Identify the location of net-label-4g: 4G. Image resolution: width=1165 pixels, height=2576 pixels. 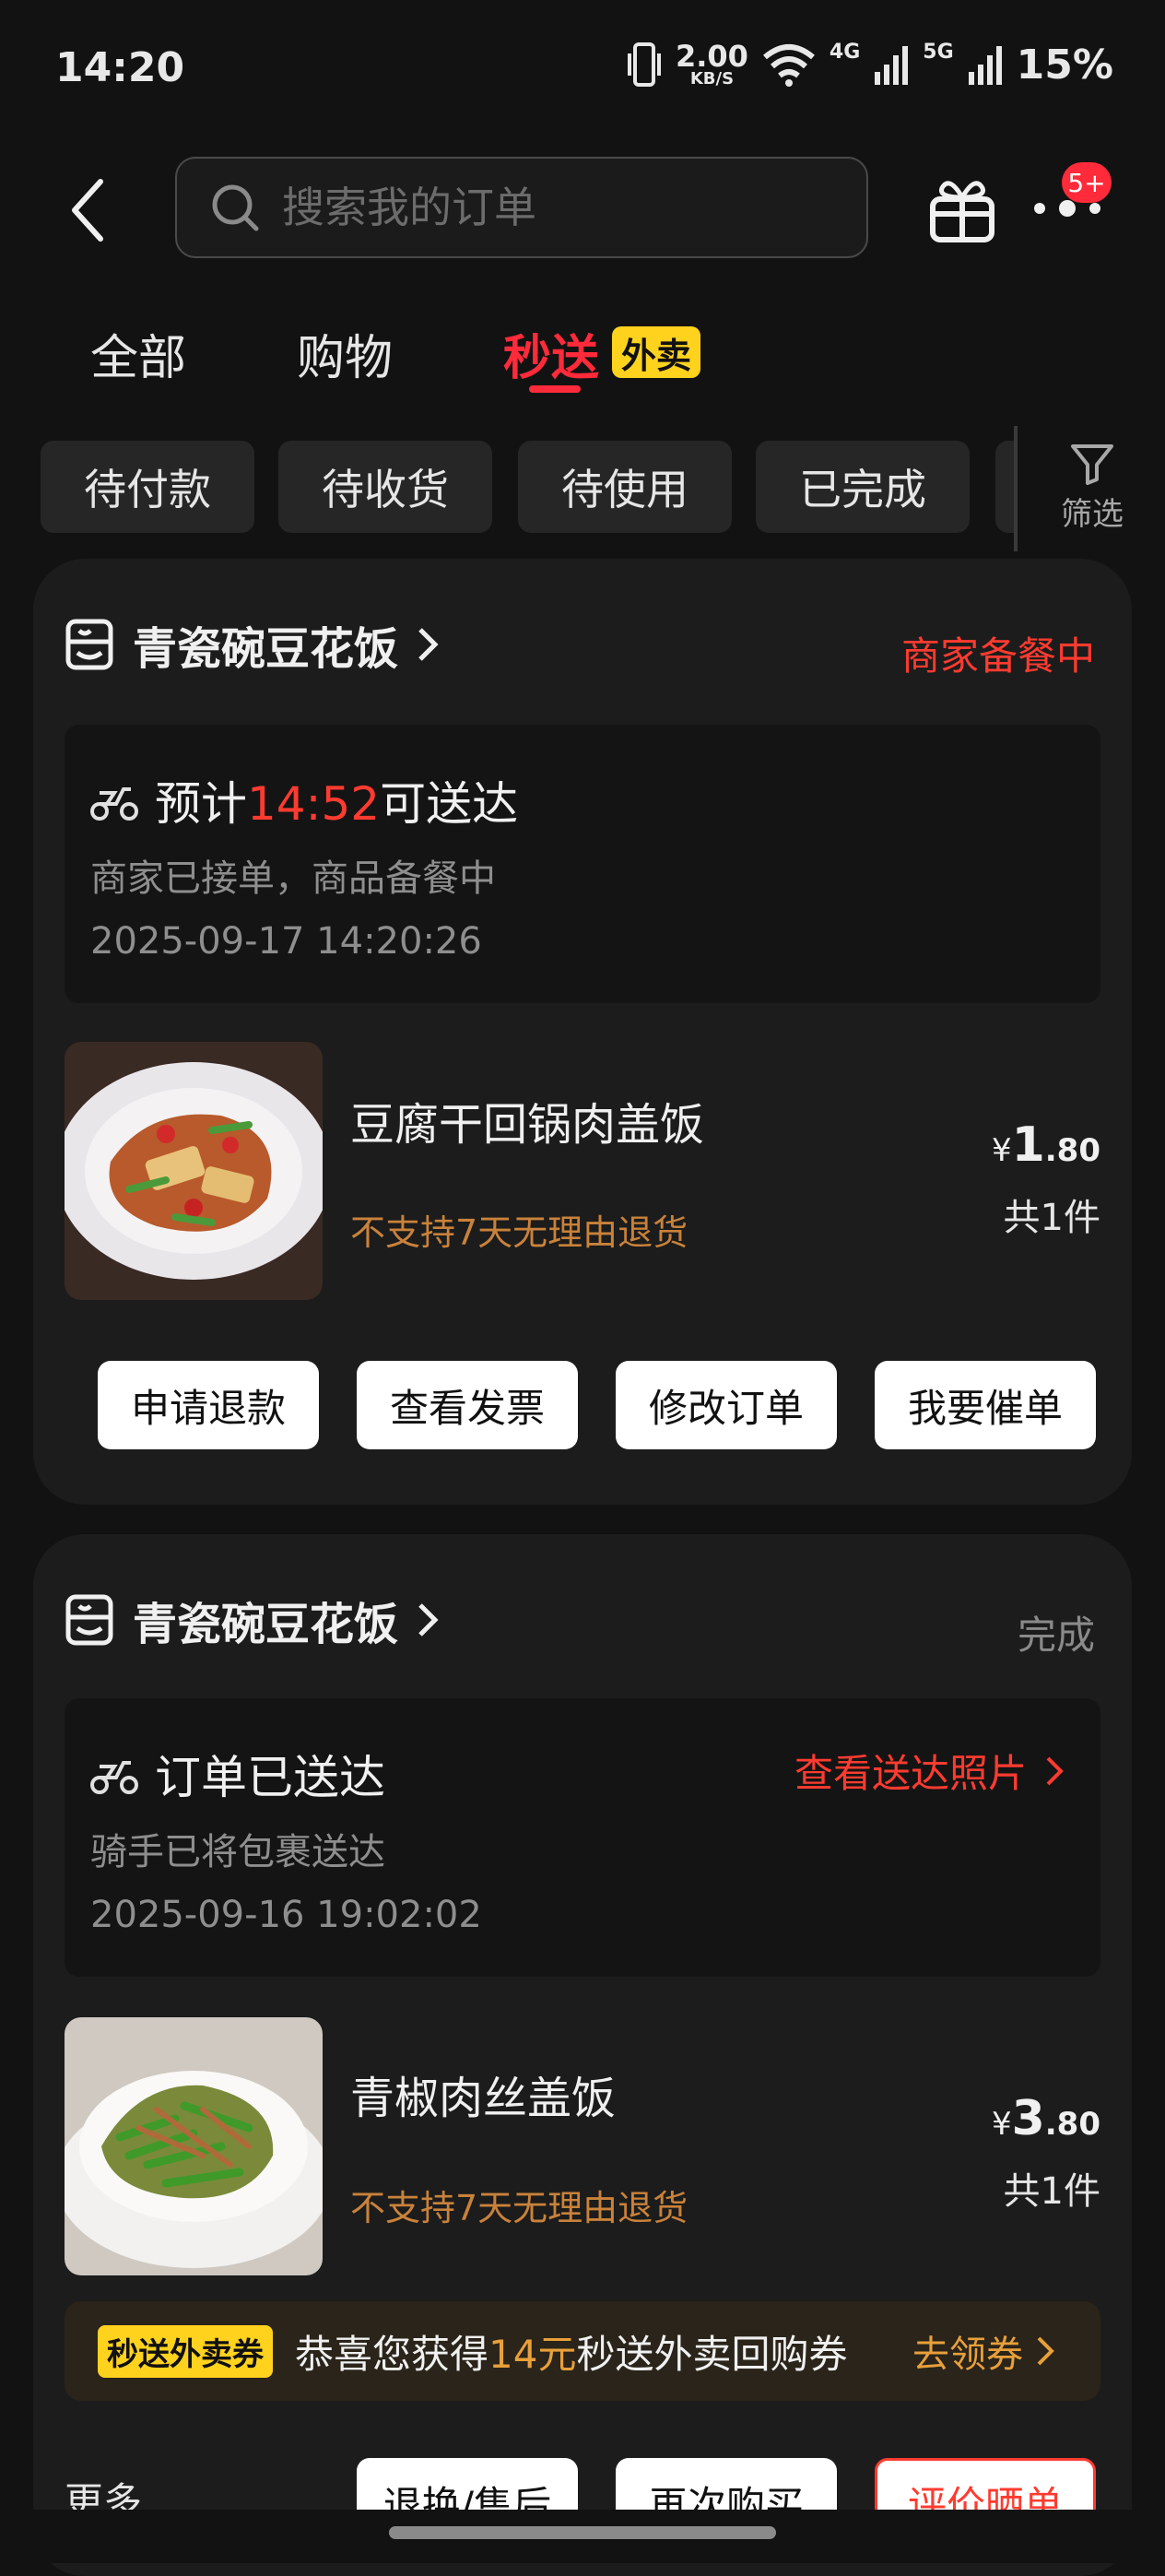
(845, 52).